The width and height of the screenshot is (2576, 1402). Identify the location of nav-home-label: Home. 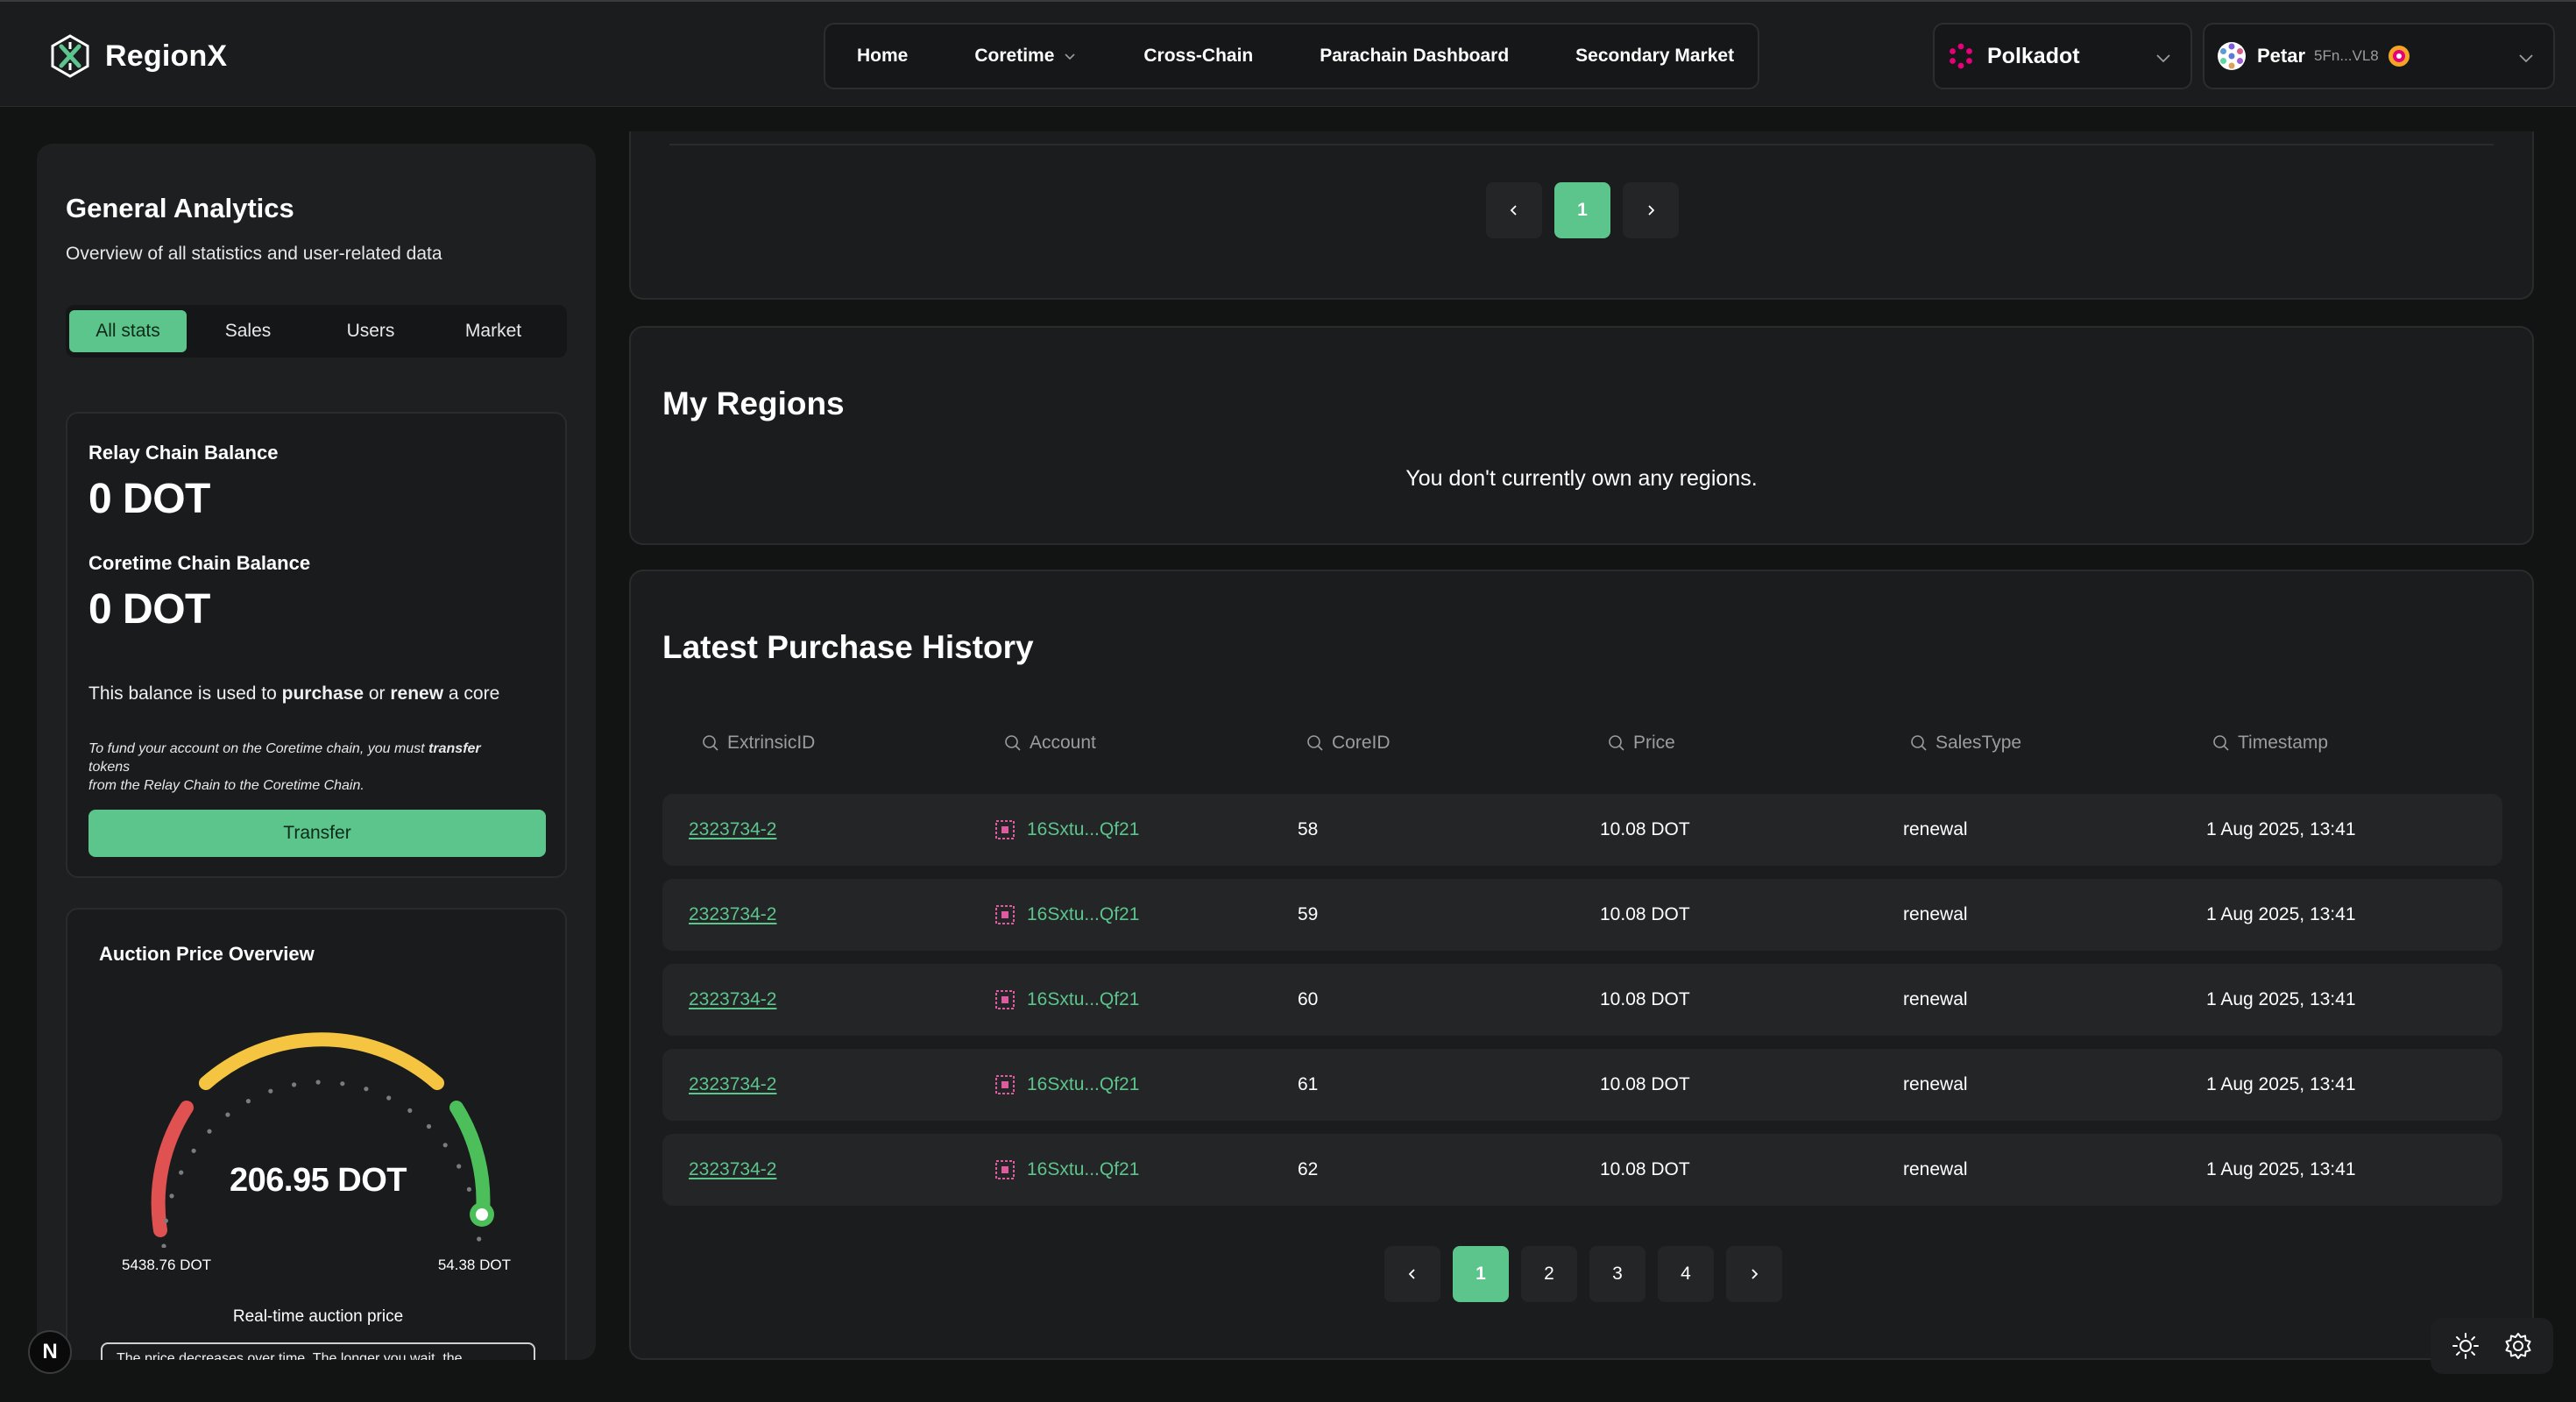
(883, 56).